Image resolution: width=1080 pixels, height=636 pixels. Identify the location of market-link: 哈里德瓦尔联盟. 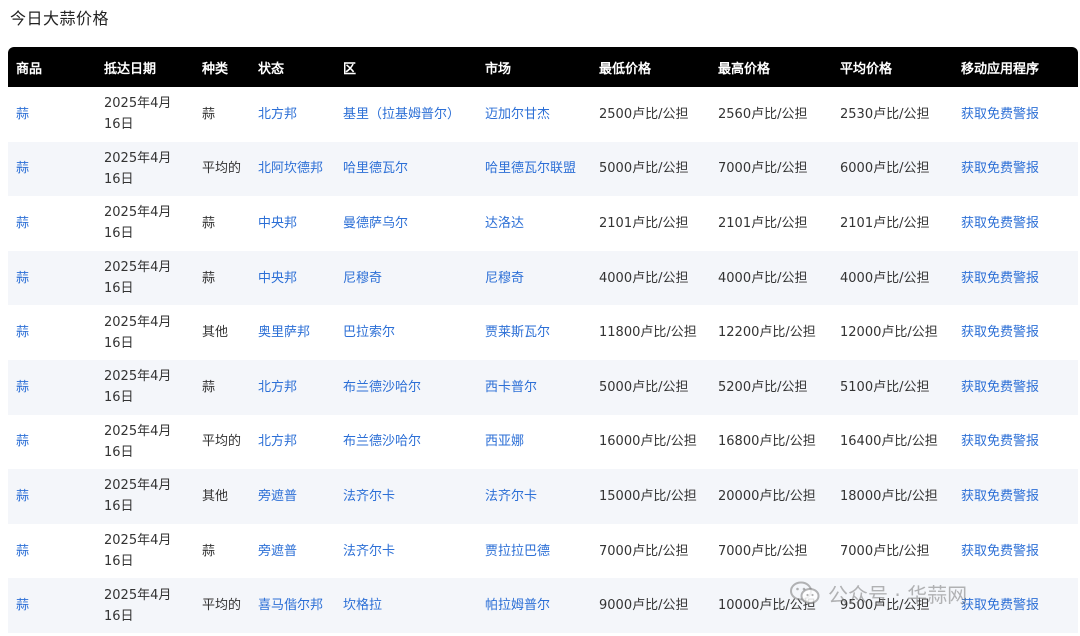
(534, 169).